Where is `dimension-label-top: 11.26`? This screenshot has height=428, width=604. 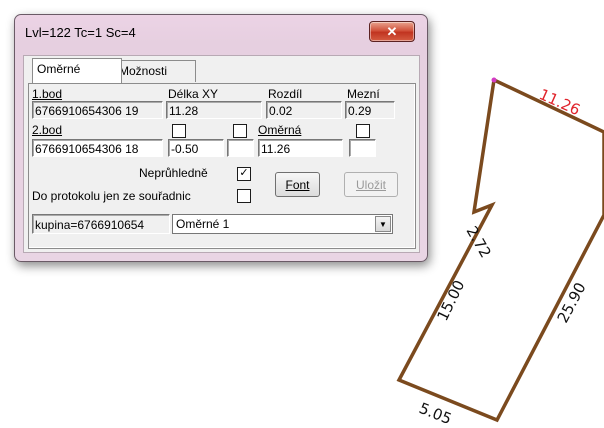 dimension-label-top: 11.26 is located at coordinates (559, 102).